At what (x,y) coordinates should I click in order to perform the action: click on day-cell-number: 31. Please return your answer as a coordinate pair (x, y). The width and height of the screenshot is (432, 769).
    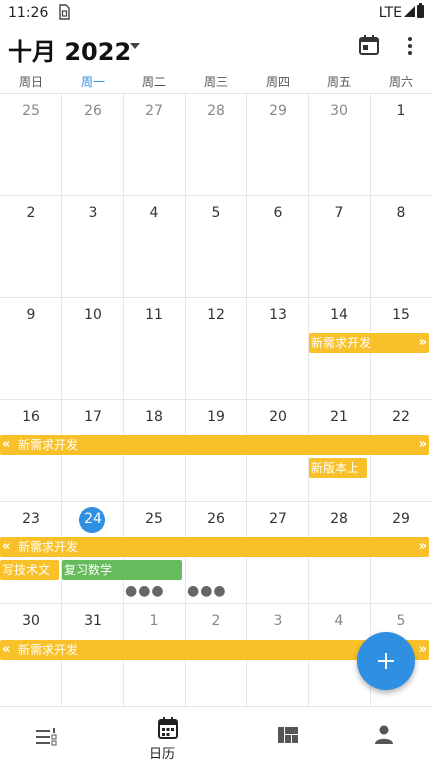
    Looking at the image, I should click on (93, 621).